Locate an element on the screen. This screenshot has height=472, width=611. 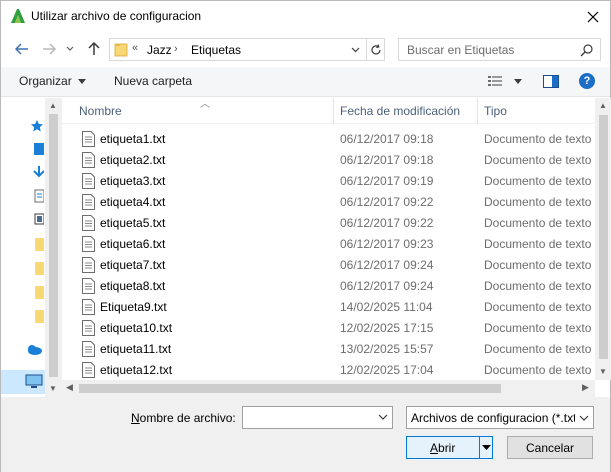
split-divider is located at coordinates (479, 447).